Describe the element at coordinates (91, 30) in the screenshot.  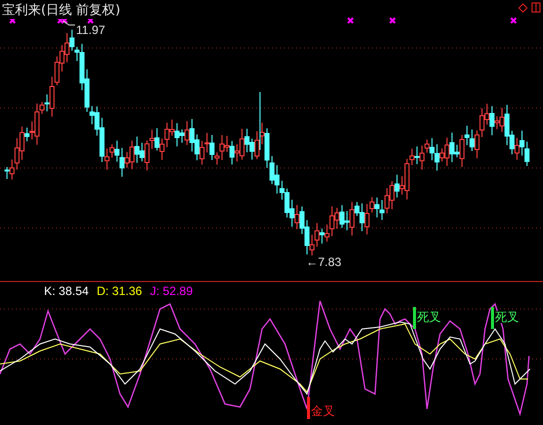
I see `price-label: 11.97` at that location.